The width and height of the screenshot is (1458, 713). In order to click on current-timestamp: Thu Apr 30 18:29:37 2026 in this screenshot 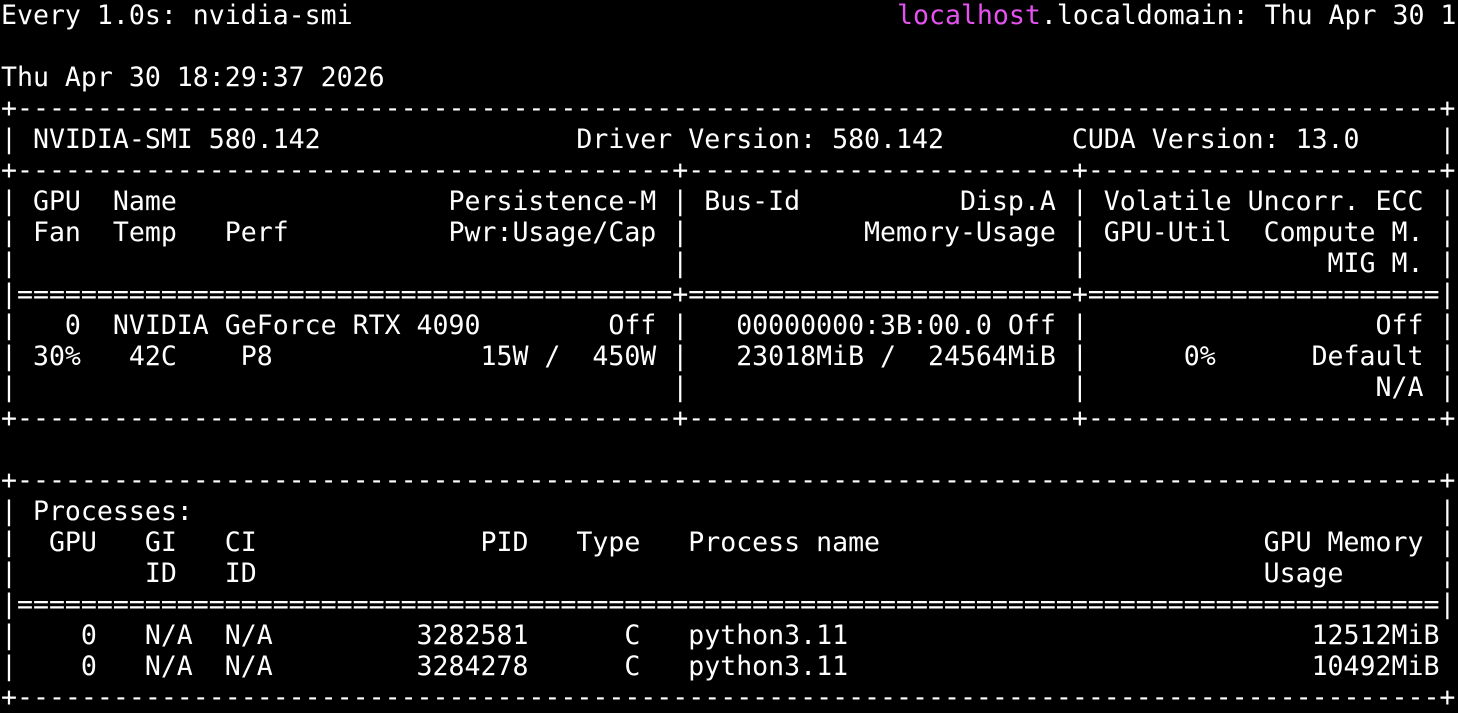, I will do `click(193, 77)`.